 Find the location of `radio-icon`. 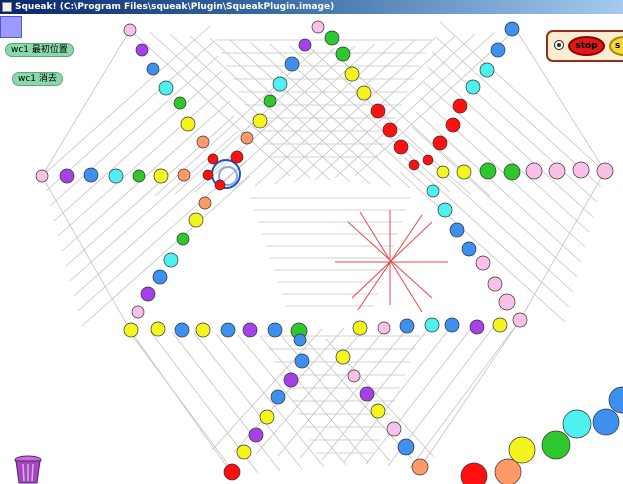

radio-icon is located at coordinates (559, 45).